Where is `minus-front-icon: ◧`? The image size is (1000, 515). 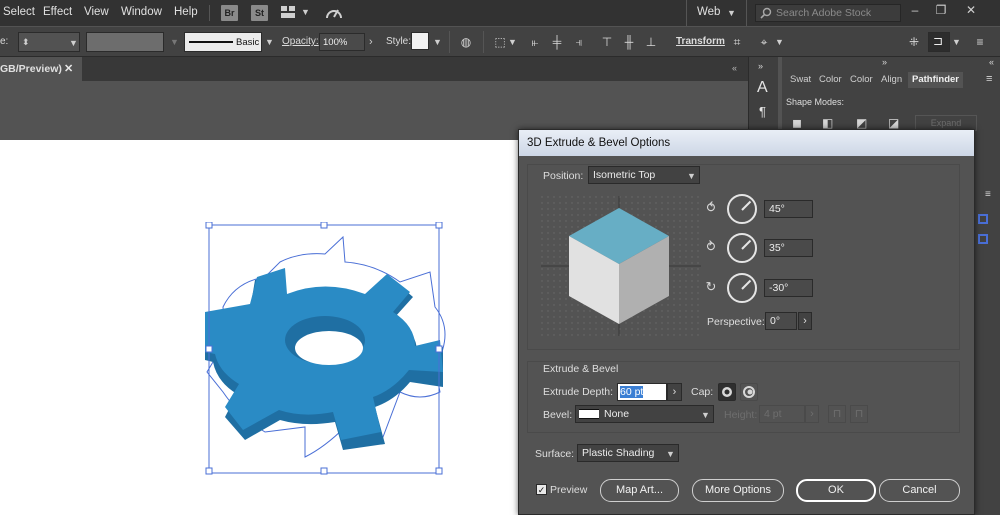
minus-front-icon: ◧ is located at coordinates (827, 123).